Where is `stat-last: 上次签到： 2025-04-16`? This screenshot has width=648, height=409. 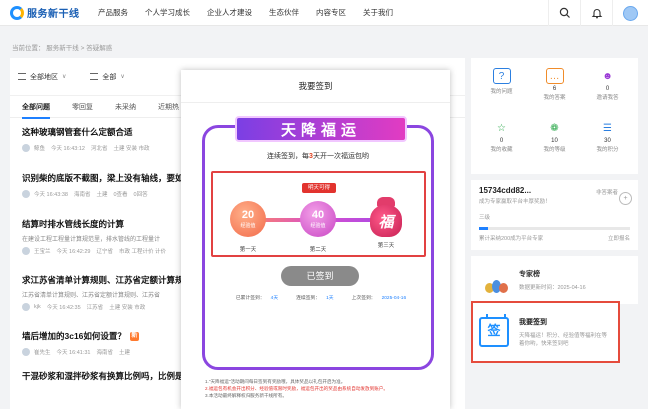
stat-last: 上次签到： 2025-04-16 is located at coordinates (376, 297).